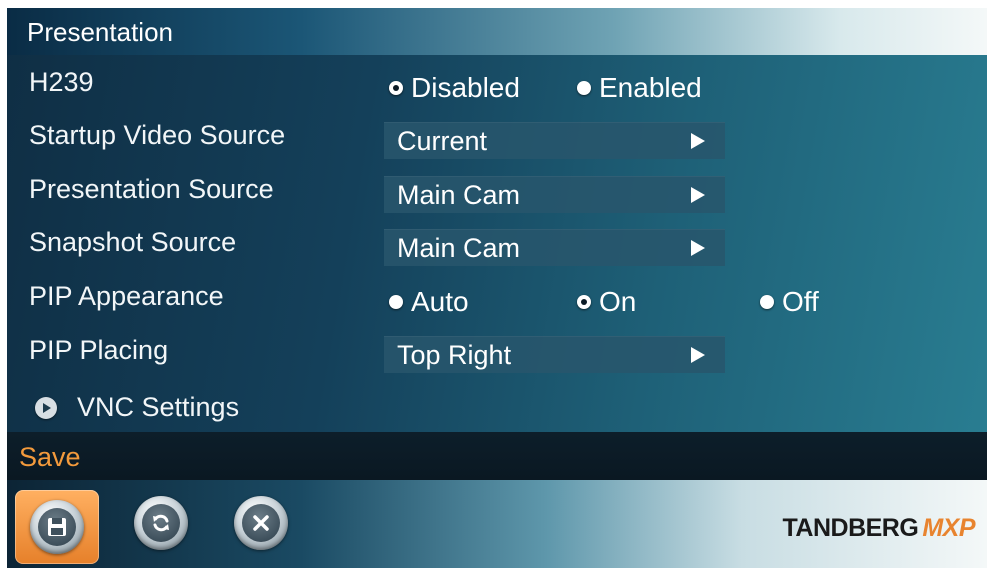  What do you see at coordinates (50, 457) in the screenshot?
I see `selected-action-label: Save` at bounding box center [50, 457].